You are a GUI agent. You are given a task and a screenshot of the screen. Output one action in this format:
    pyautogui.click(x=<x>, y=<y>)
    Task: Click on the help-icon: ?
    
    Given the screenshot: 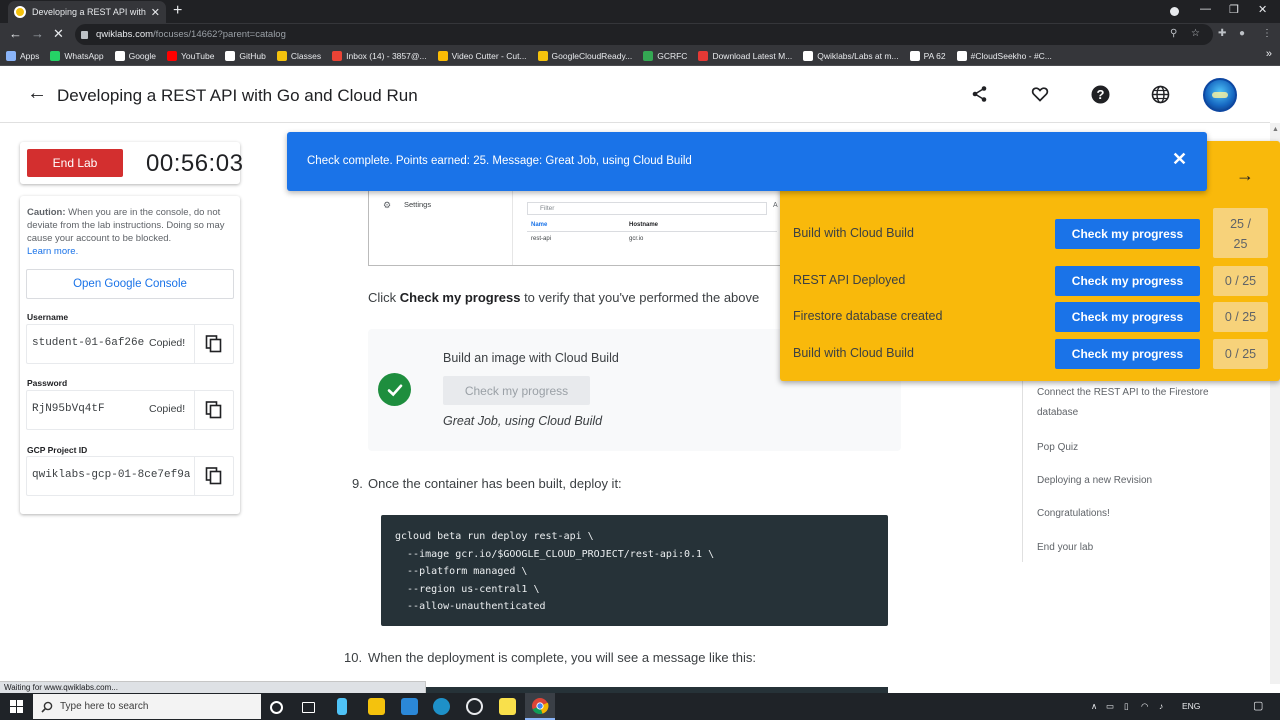 What is the action you would take?
    pyautogui.click(x=1100, y=94)
    